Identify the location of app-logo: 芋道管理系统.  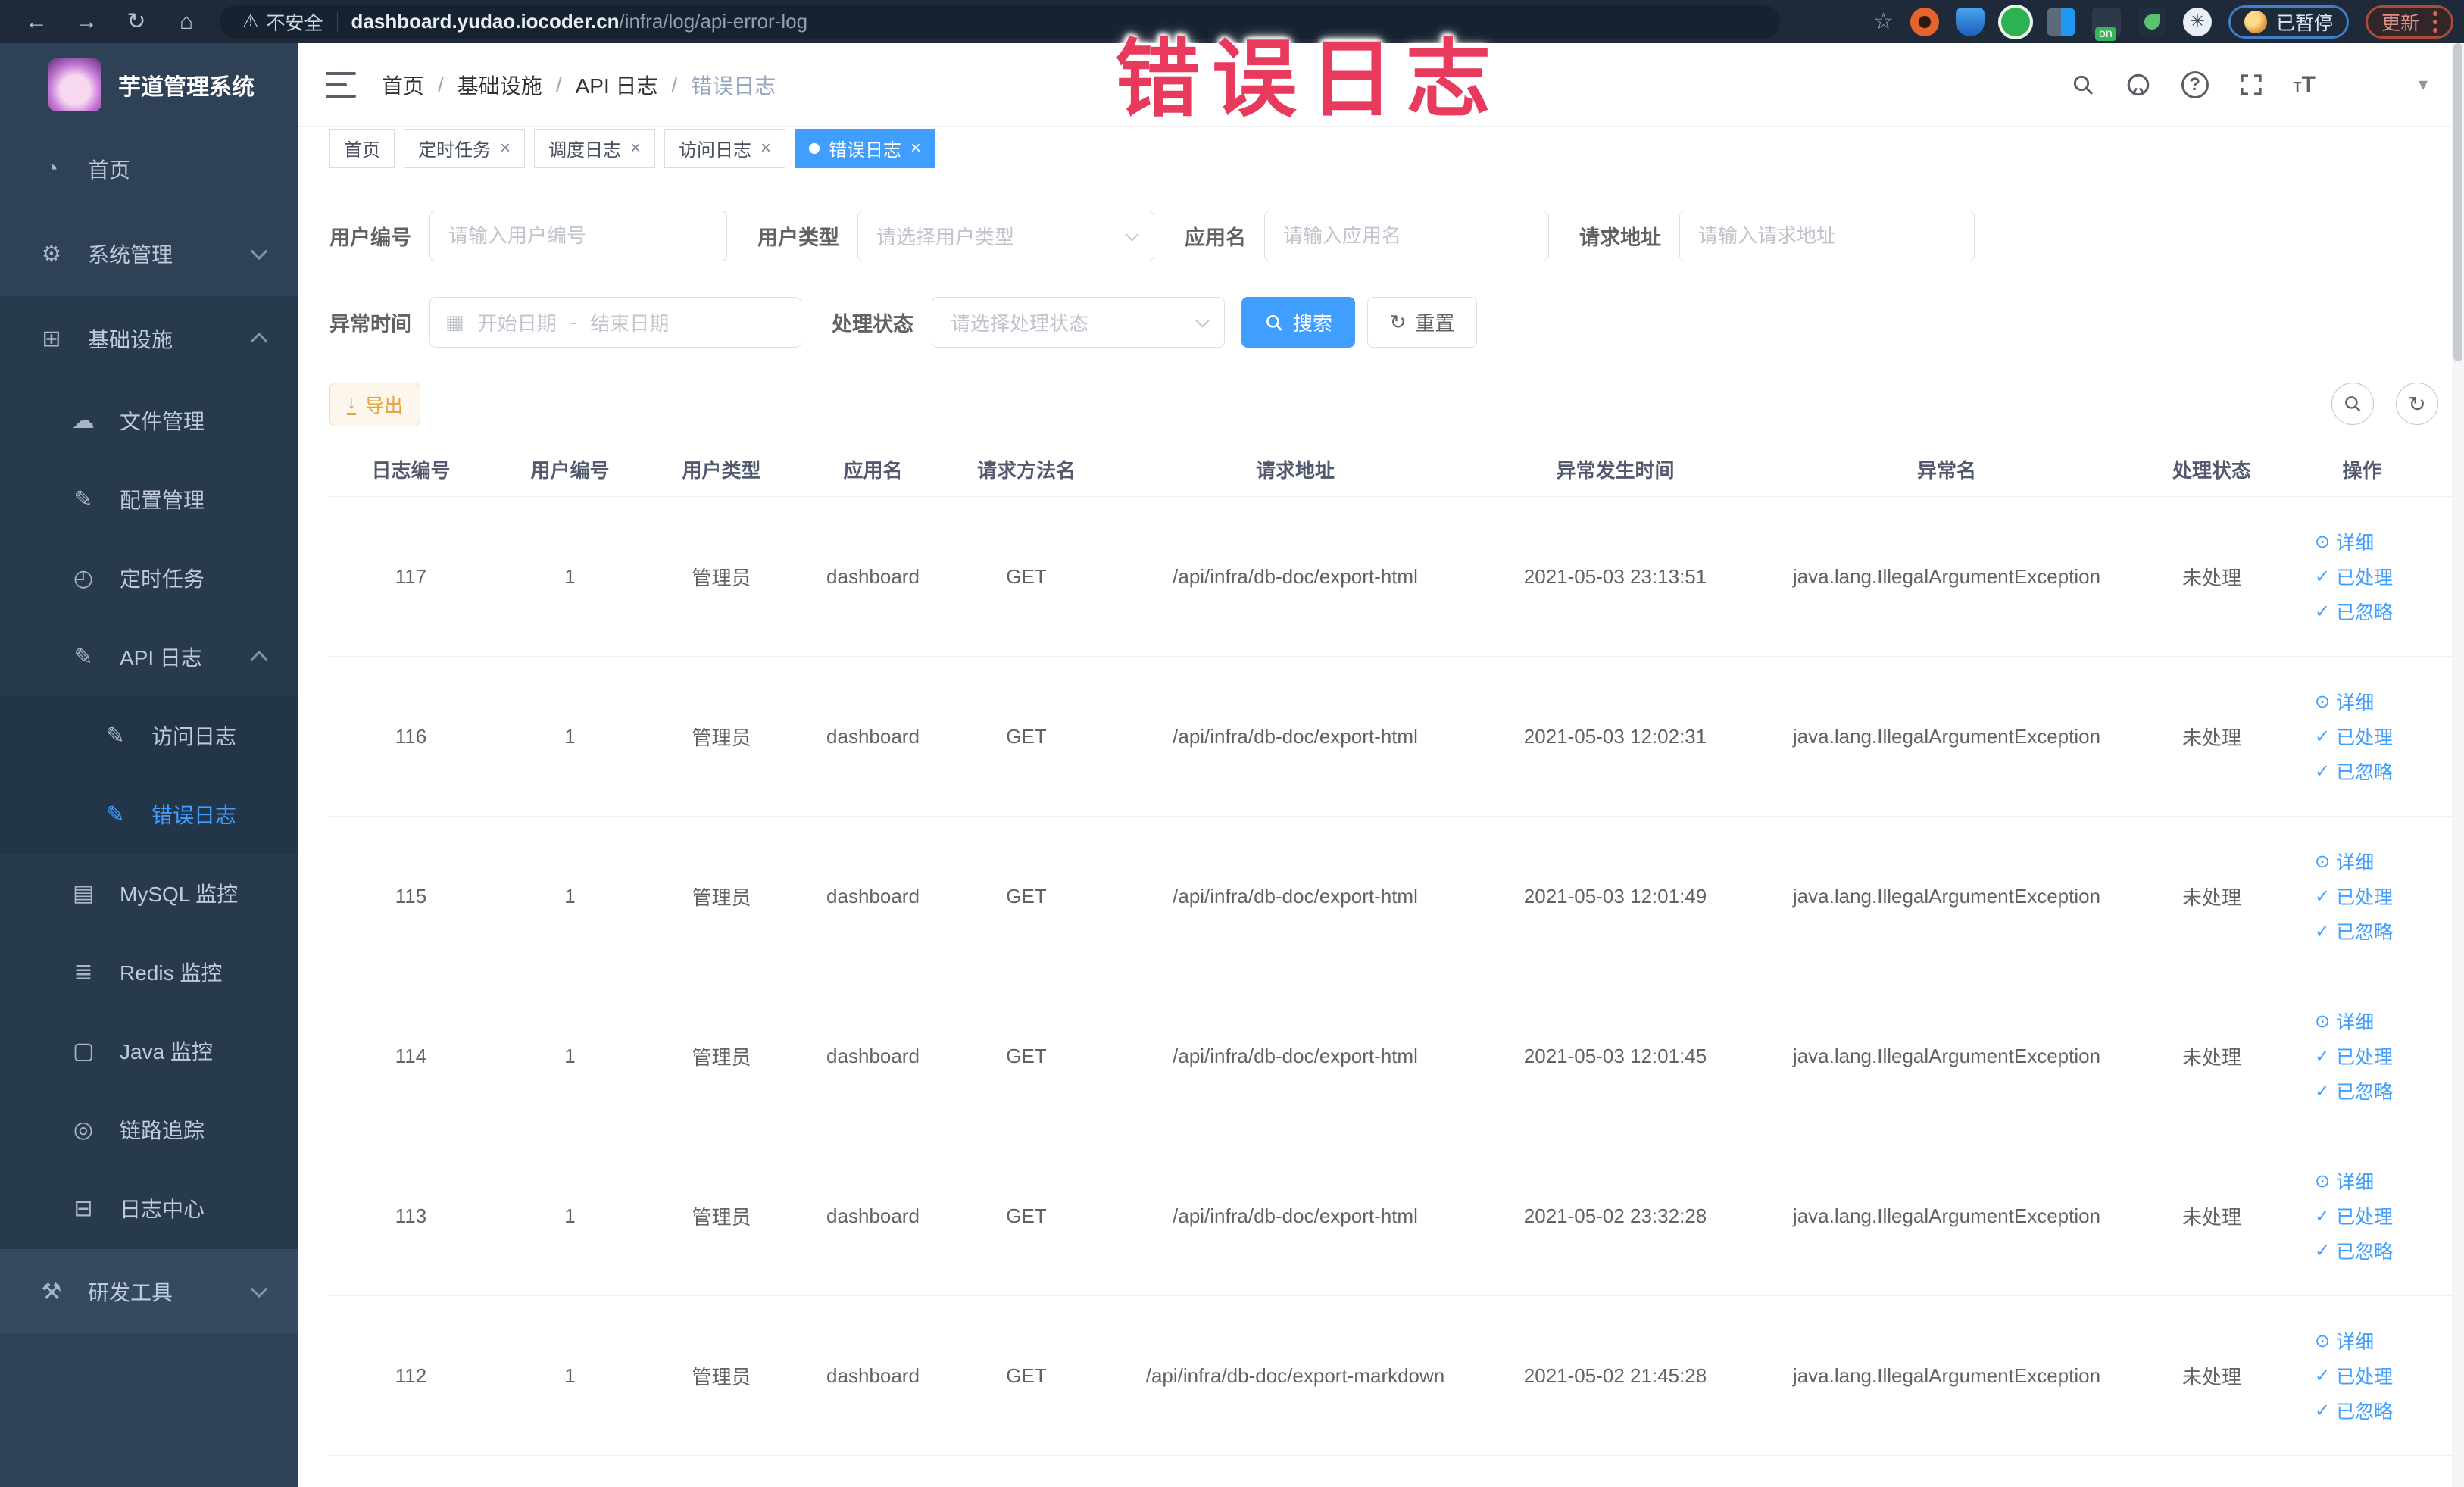
(149, 85).